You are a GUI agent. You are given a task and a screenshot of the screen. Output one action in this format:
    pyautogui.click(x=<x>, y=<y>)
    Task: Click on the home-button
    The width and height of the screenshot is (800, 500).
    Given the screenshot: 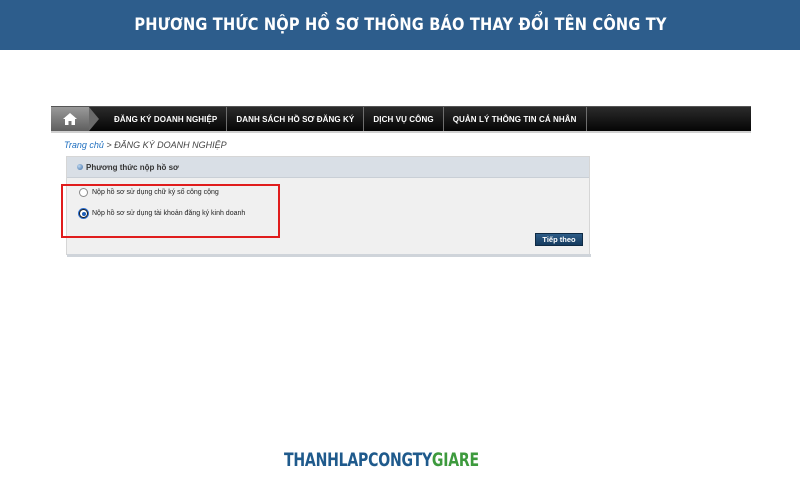 What is the action you would take?
    pyautogui.click(x=75, y=119)
    